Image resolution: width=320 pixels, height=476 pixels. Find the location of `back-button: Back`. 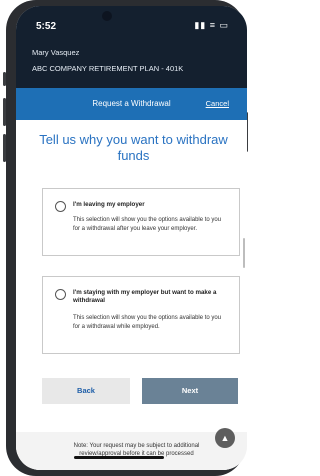

back-button: Back is located at coordinates (86, 391).